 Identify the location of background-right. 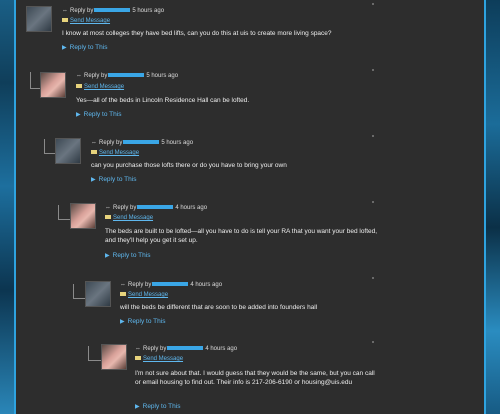
(493, 207).